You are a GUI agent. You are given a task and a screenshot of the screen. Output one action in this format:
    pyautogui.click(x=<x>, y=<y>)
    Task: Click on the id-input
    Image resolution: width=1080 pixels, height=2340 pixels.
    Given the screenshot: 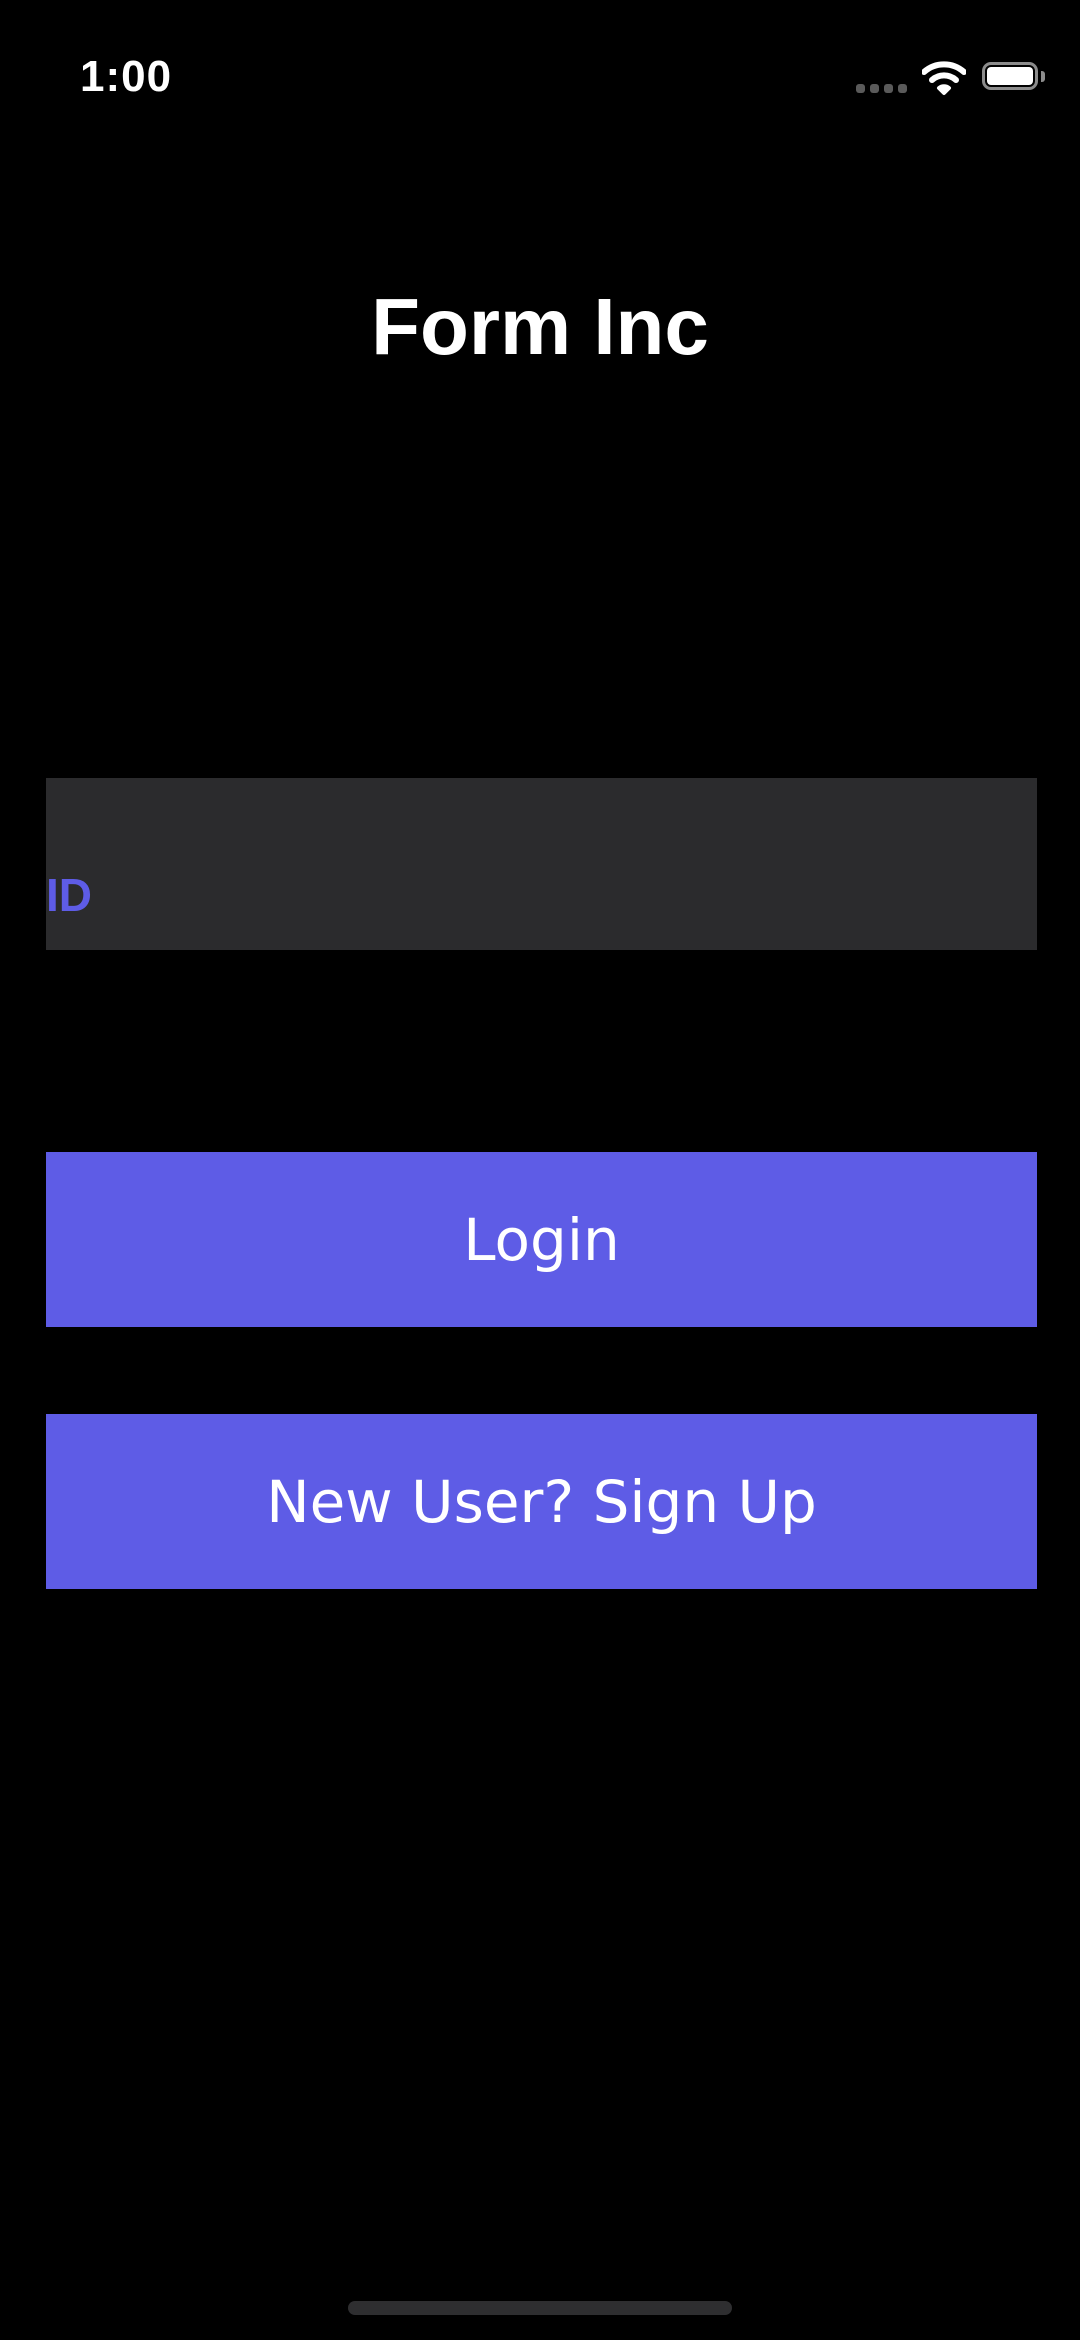 What is the action you would take?
    pyautogui.click(x=541, y=864)
    